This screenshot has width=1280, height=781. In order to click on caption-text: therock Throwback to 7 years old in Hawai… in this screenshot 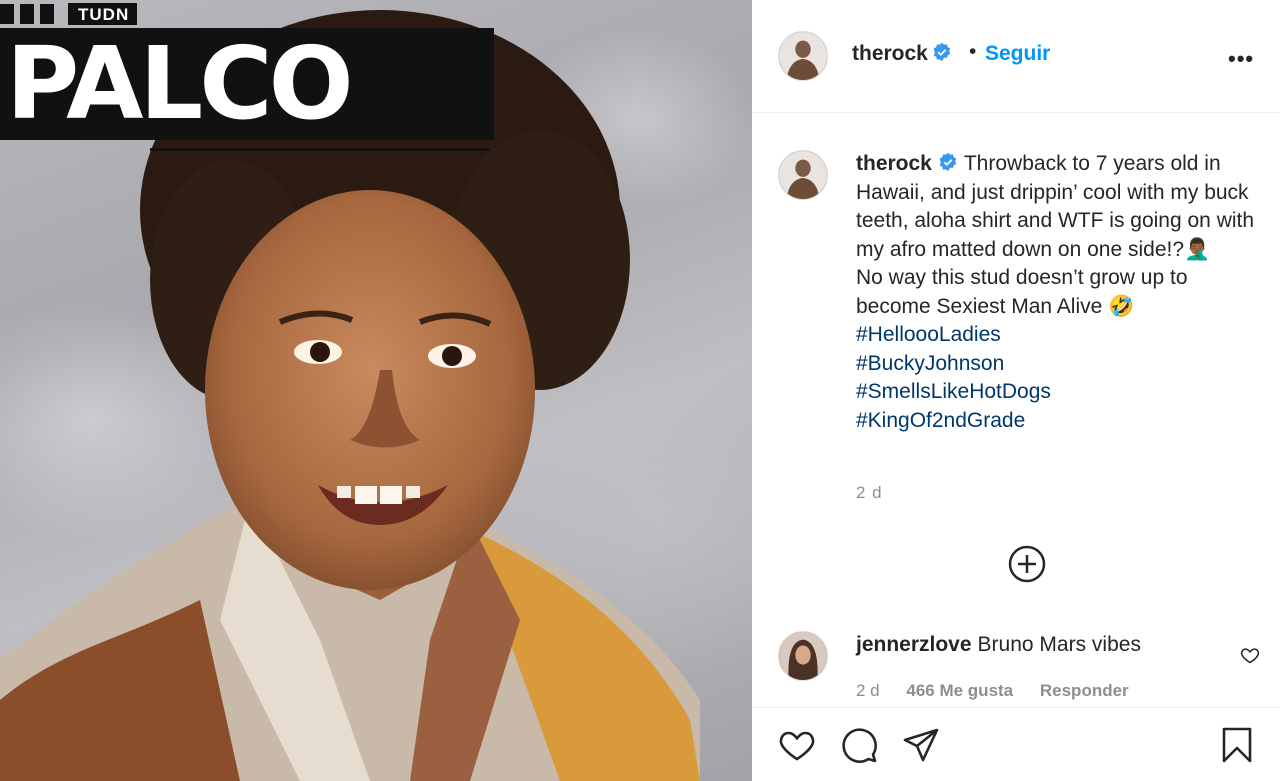, I will do `click(1056, 292)`.